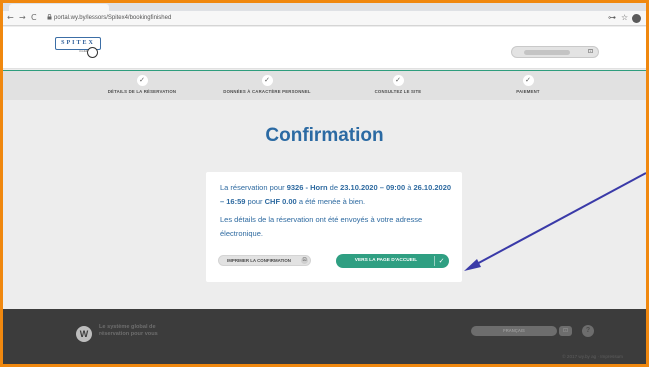 This screenshot has width=649, height=367. What do you see at coordinates (324, 7) in the screenshot?
I see `browser-tabstrip` at bounding box center [324, 7].